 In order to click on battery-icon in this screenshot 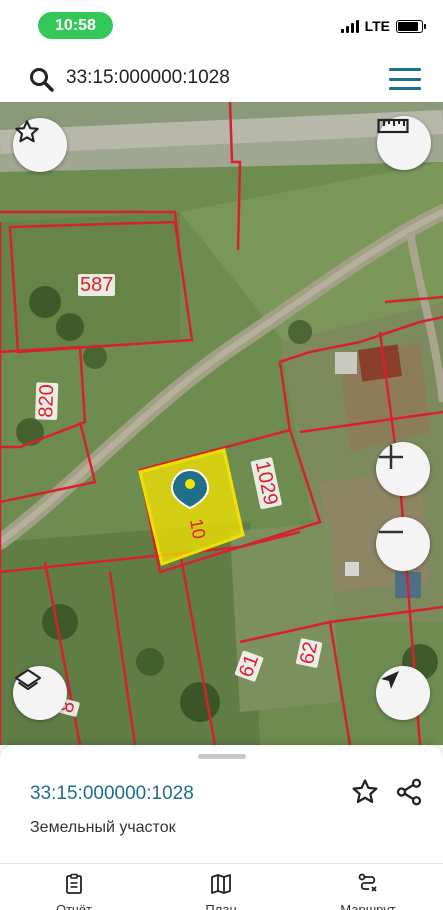, I will do `click(411, 26)`.